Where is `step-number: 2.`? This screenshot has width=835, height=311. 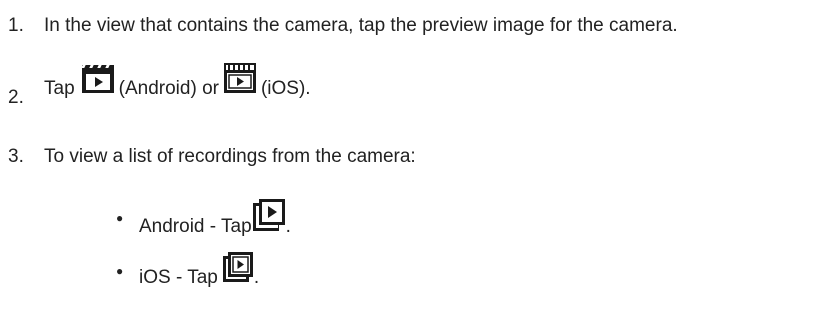
step-number: 2. is located at coordinates (16, 97).